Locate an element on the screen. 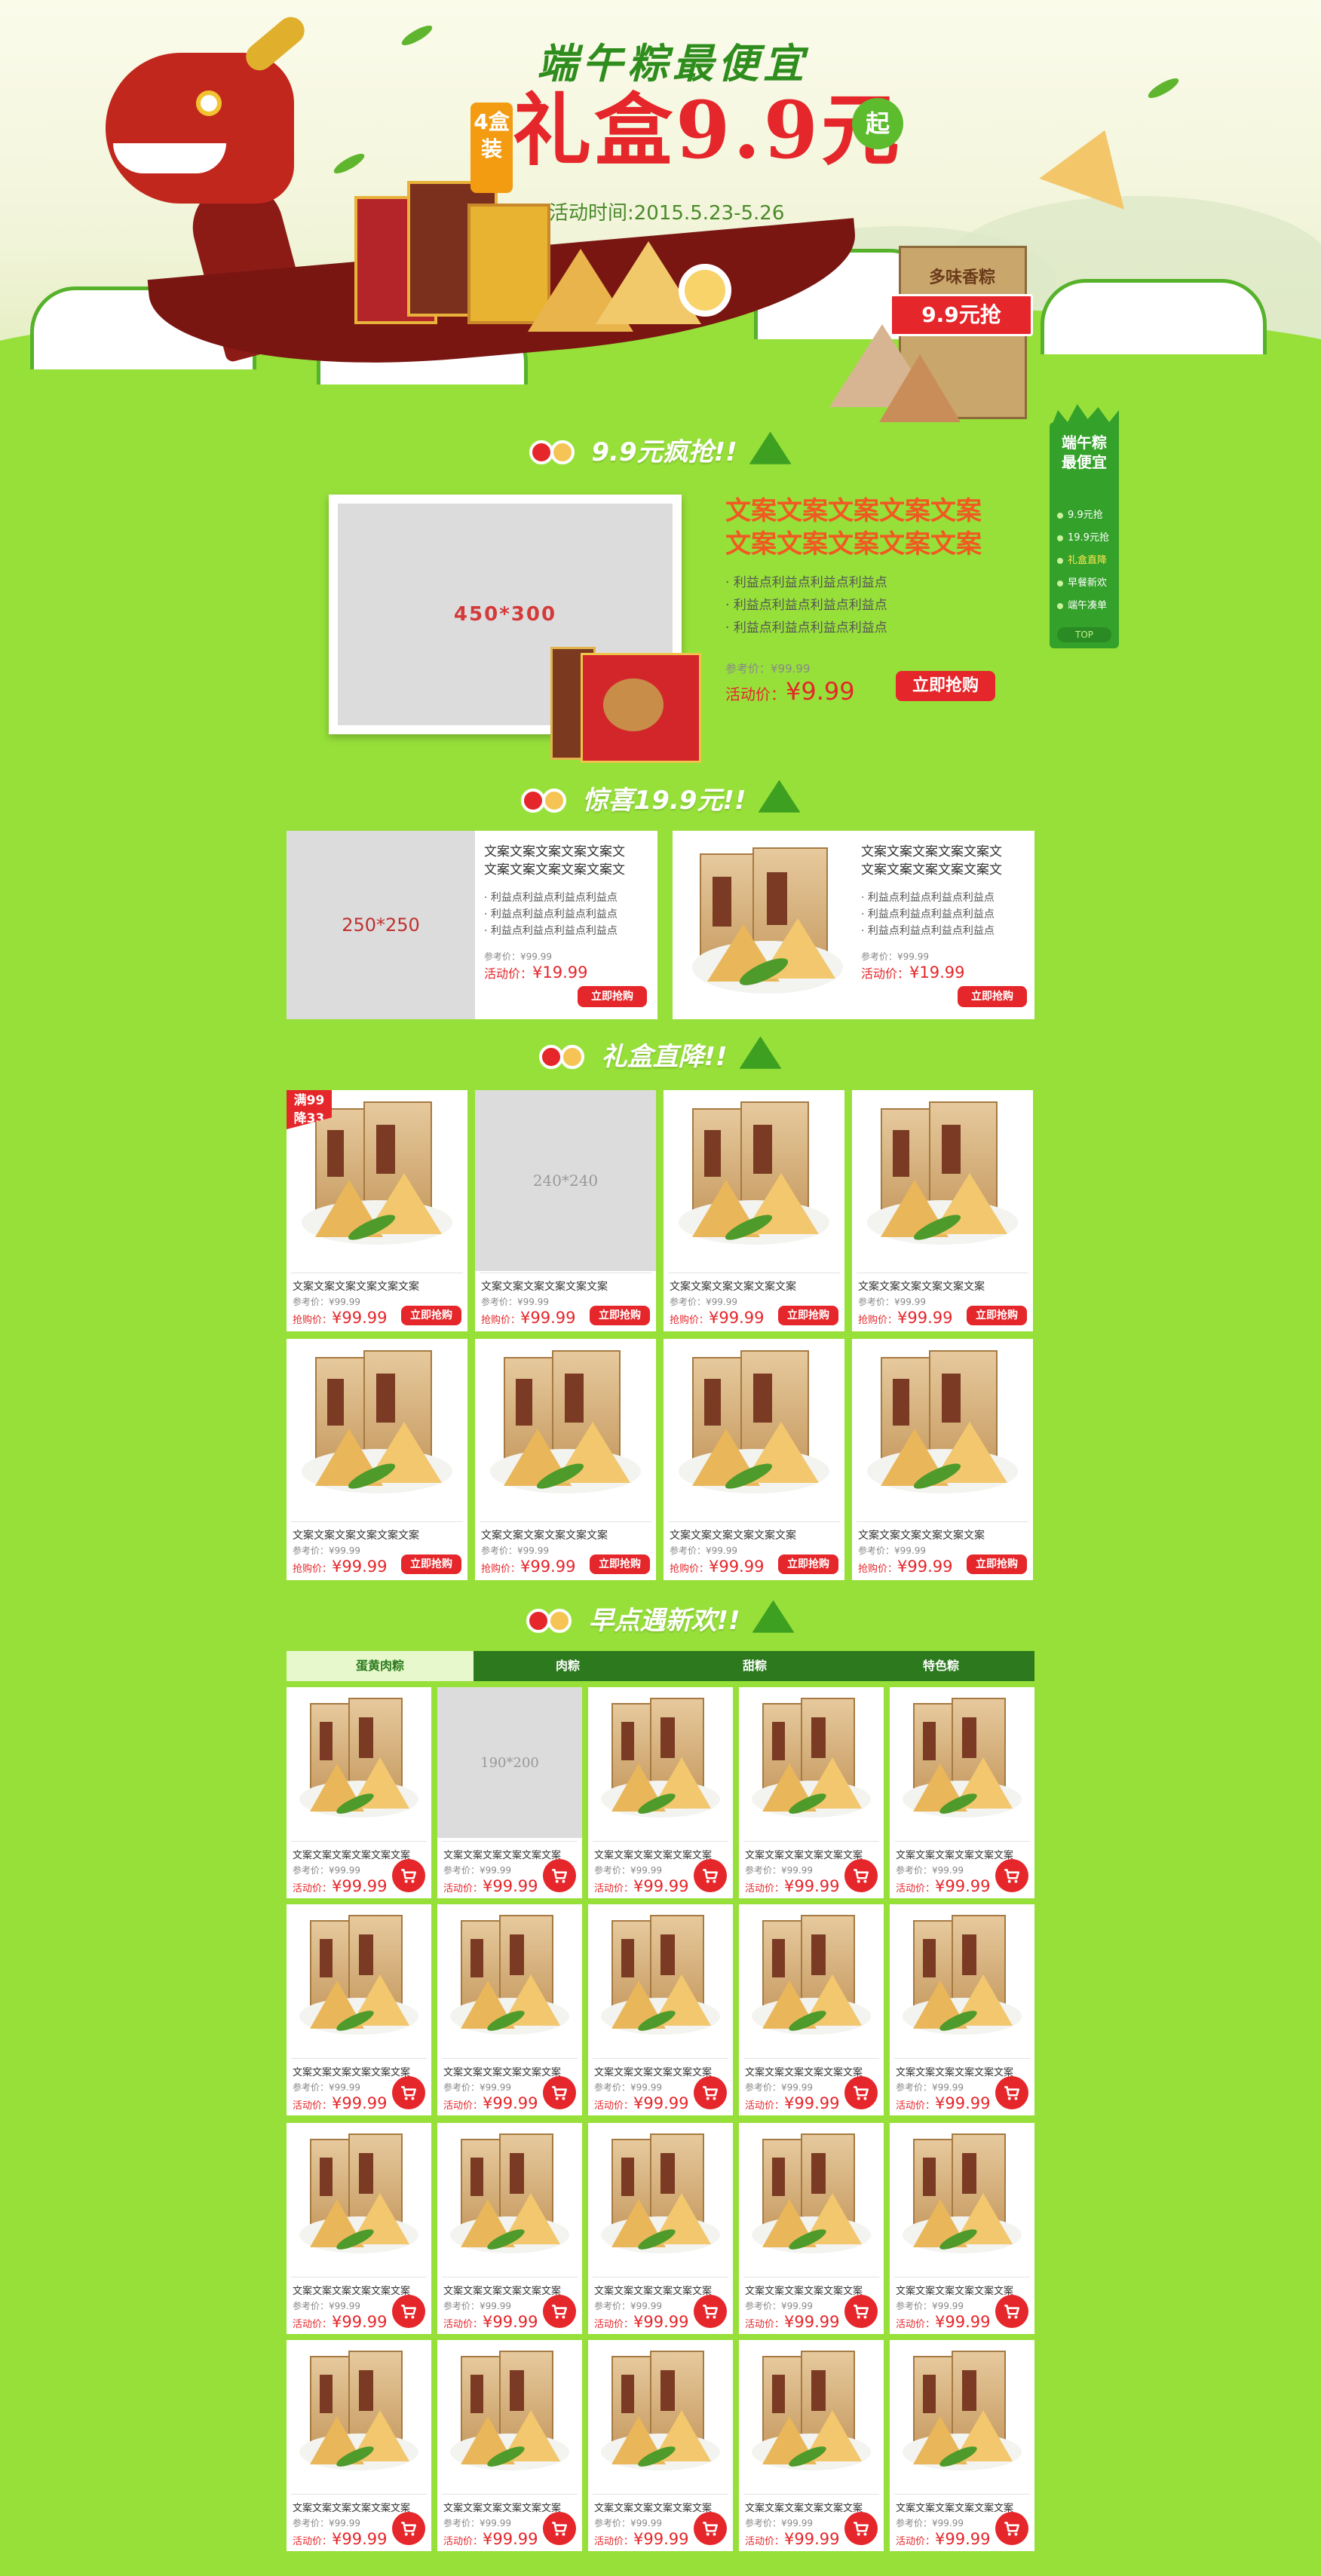 This screenshot has width=1321, height=2576. side-nav-item-199: 19.9元抢 is located at coordinates (1087, 536).